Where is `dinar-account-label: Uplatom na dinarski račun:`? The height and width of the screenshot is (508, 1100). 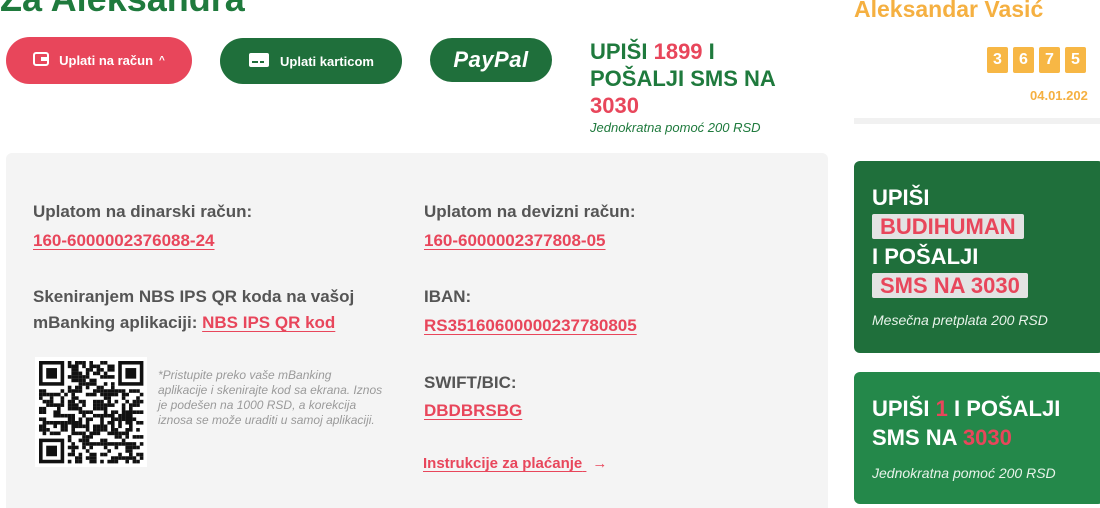 dinar-account-label: Uplatom na dinarski račun: is located at coordinates (143, 211).